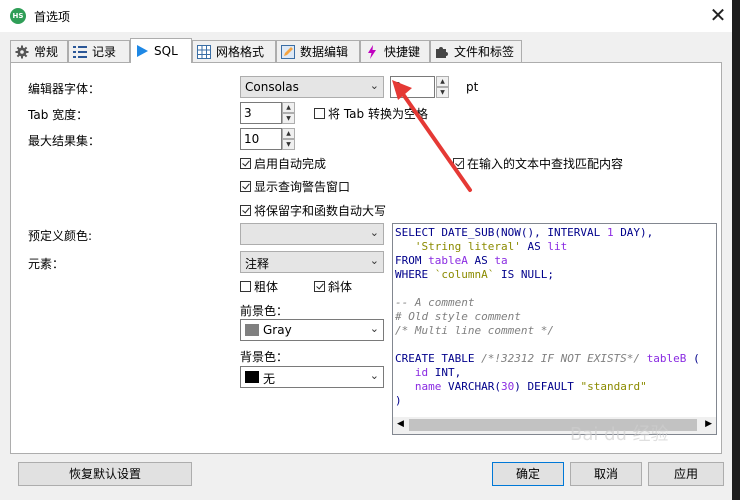 The width and height of the screenshot is (740, 500). What do you see at coordinates (166, 51) in the screenshot?
I see `tab-sql-label: SQL` at bounding box center [166, 51].